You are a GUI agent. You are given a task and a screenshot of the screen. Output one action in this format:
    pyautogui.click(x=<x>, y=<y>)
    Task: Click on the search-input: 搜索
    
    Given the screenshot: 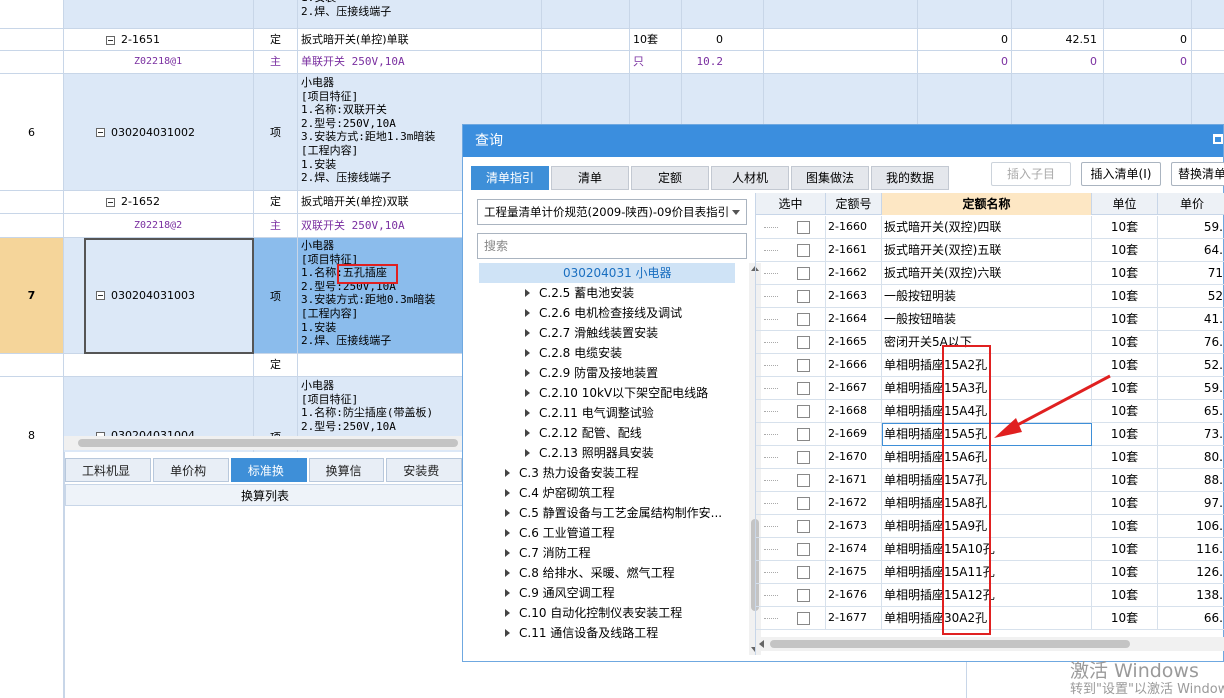 What is the action you would take?
    pyautogui.click(x=612, y=246)
    